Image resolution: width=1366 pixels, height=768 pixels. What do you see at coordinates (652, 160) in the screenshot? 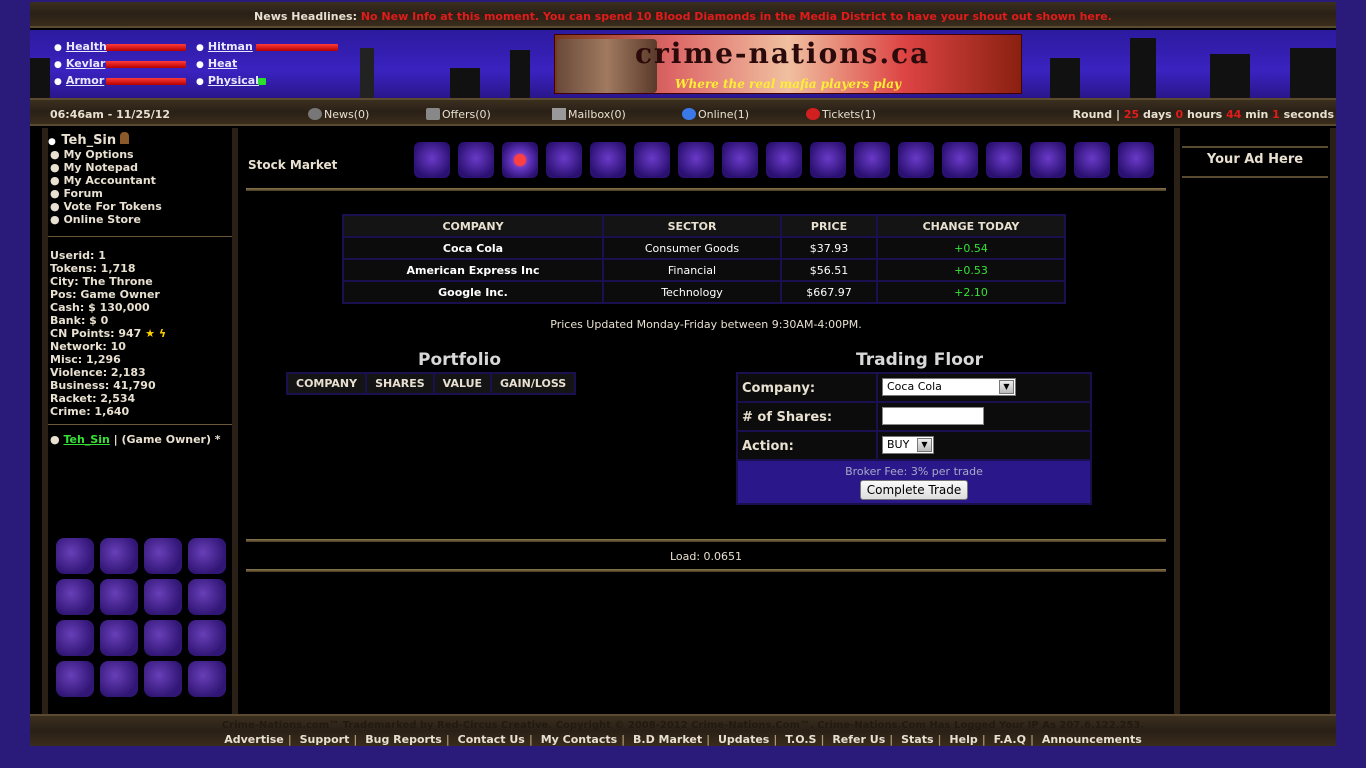
I see `tv-icon` at bounding box center [652, 160].